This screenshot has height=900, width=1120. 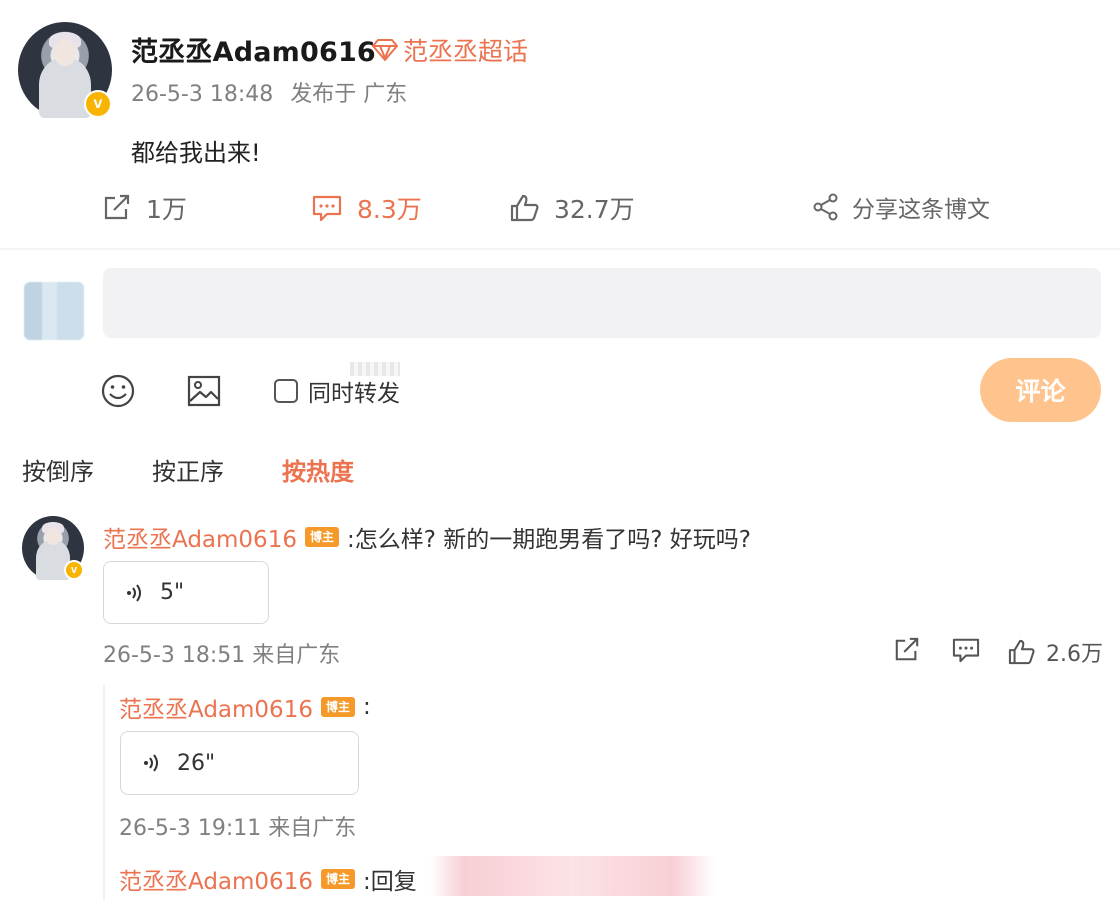 What do you see at coordinates (196, 763) in the screenshot?
I see `voice-duration: 26"` at bounding box center [196, 763].